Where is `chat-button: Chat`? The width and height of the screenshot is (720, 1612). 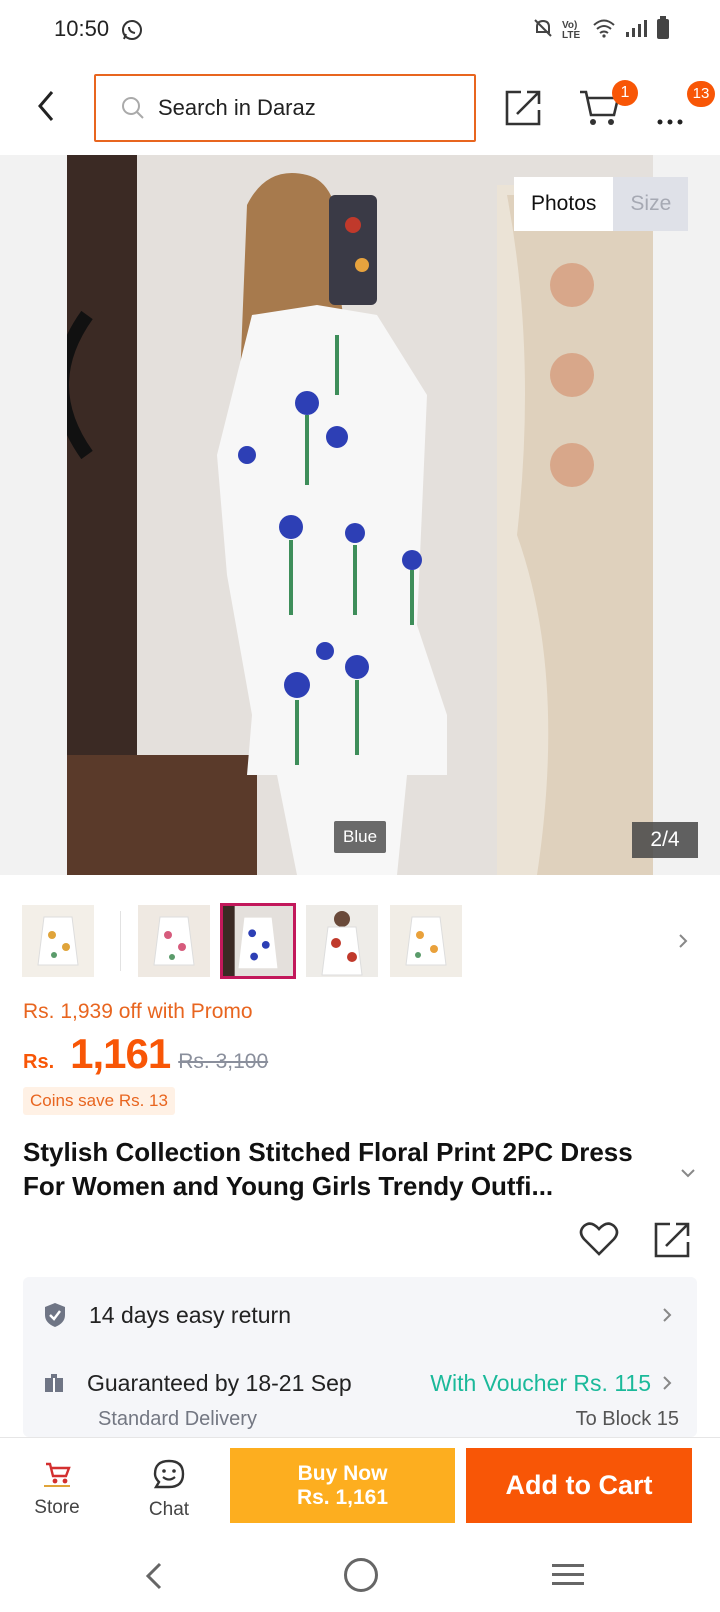 chat-button: Chat is located at coordinates (169, 1494).